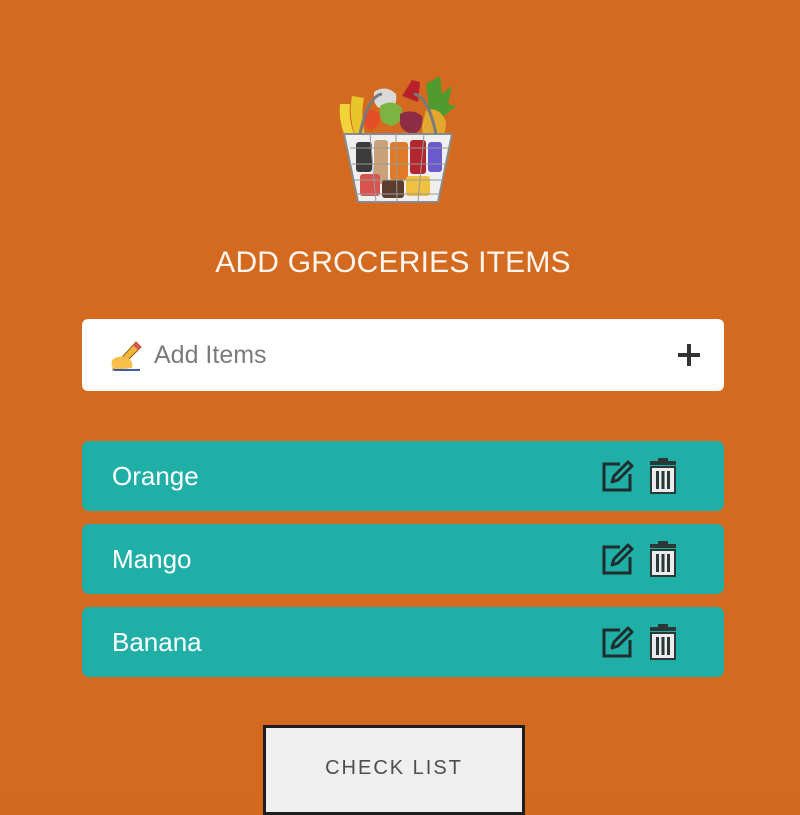  I want to click on item-label: Banana, so click(157, 642).